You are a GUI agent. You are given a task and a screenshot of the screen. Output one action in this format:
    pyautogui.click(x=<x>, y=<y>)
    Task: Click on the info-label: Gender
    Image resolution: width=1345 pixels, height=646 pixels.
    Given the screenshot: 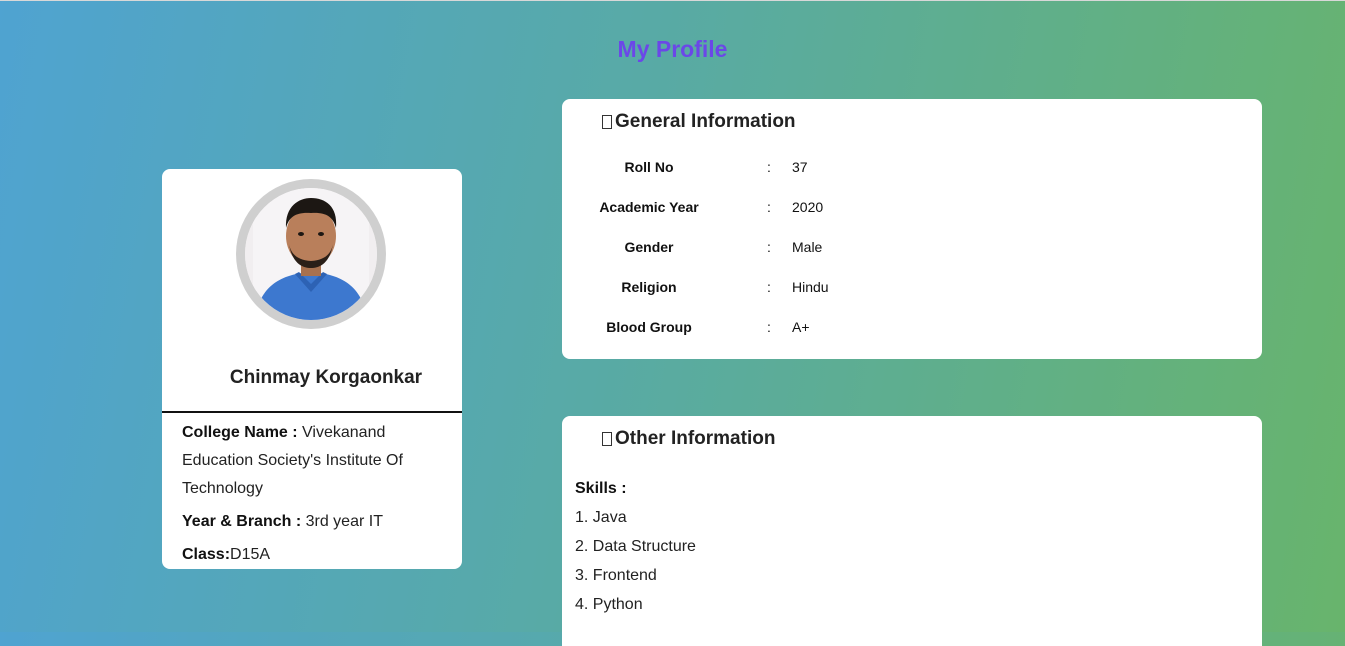 What is the action you would take?
    pyautogui.click(x=649, y=247)
    